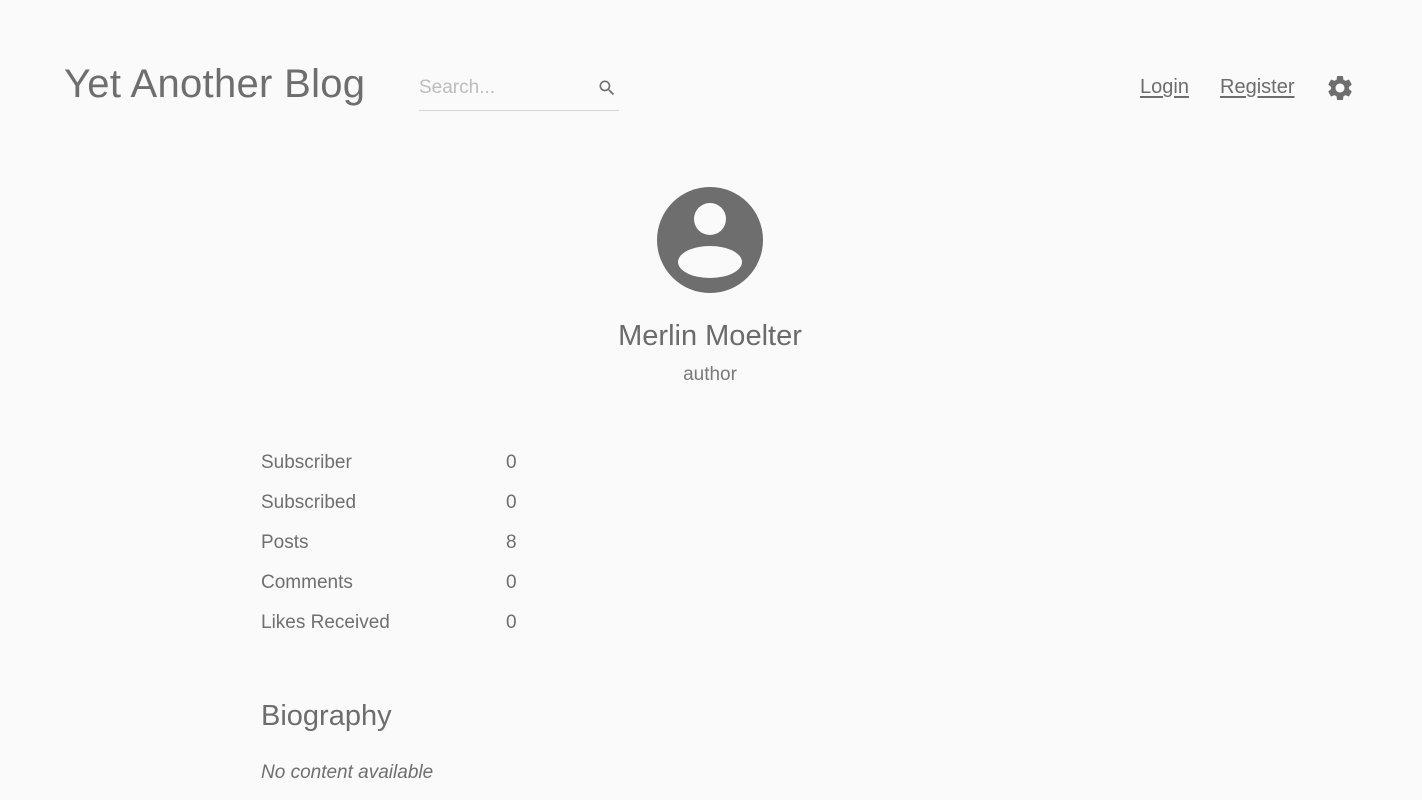 The image size is (1422, 800). I want to click on stat-row-likes-received: Likes Received 0, so click(391, 630).